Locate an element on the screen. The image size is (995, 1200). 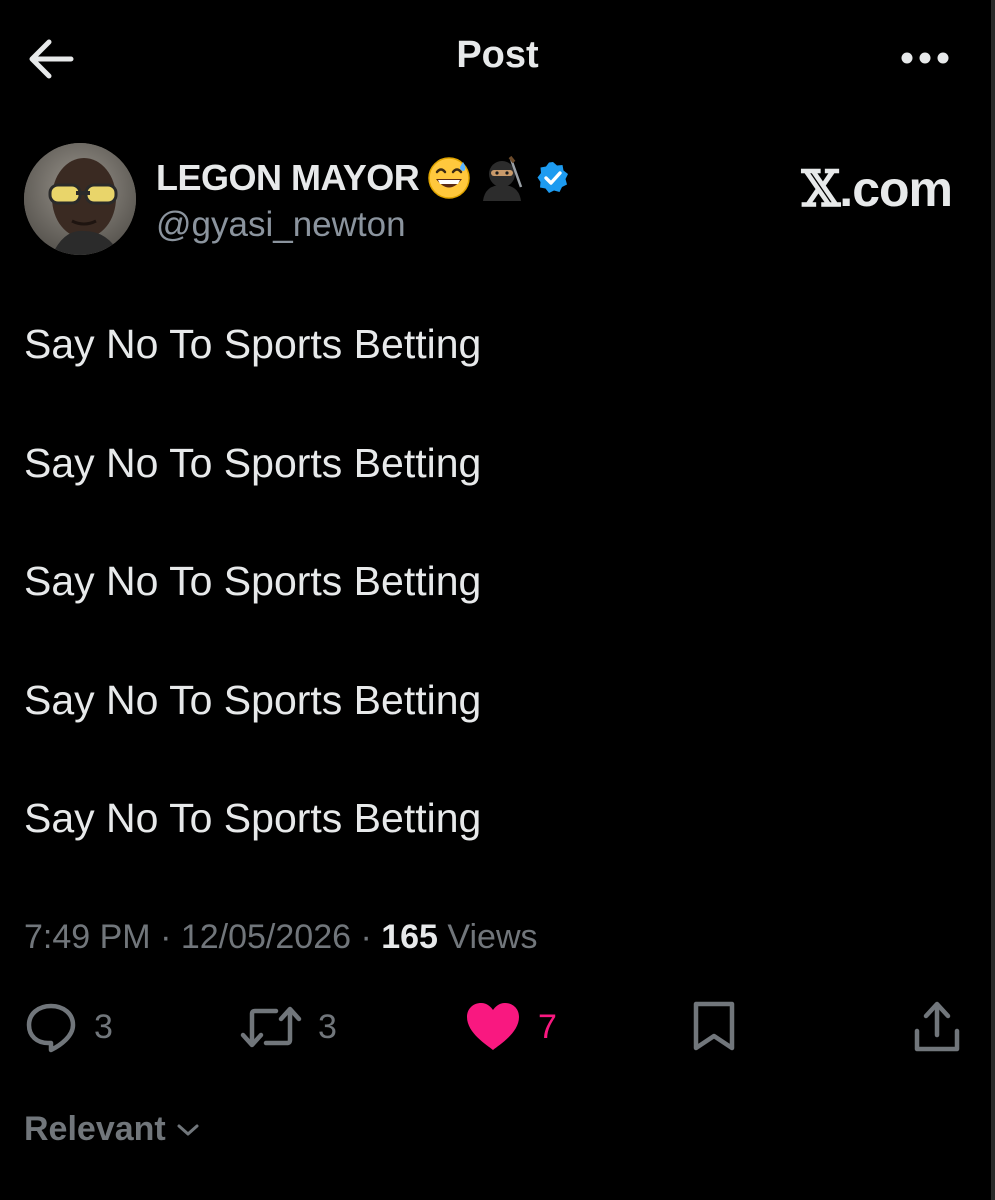
grinning-face-with-sweat-emoji is located at coordinates (449, 178).